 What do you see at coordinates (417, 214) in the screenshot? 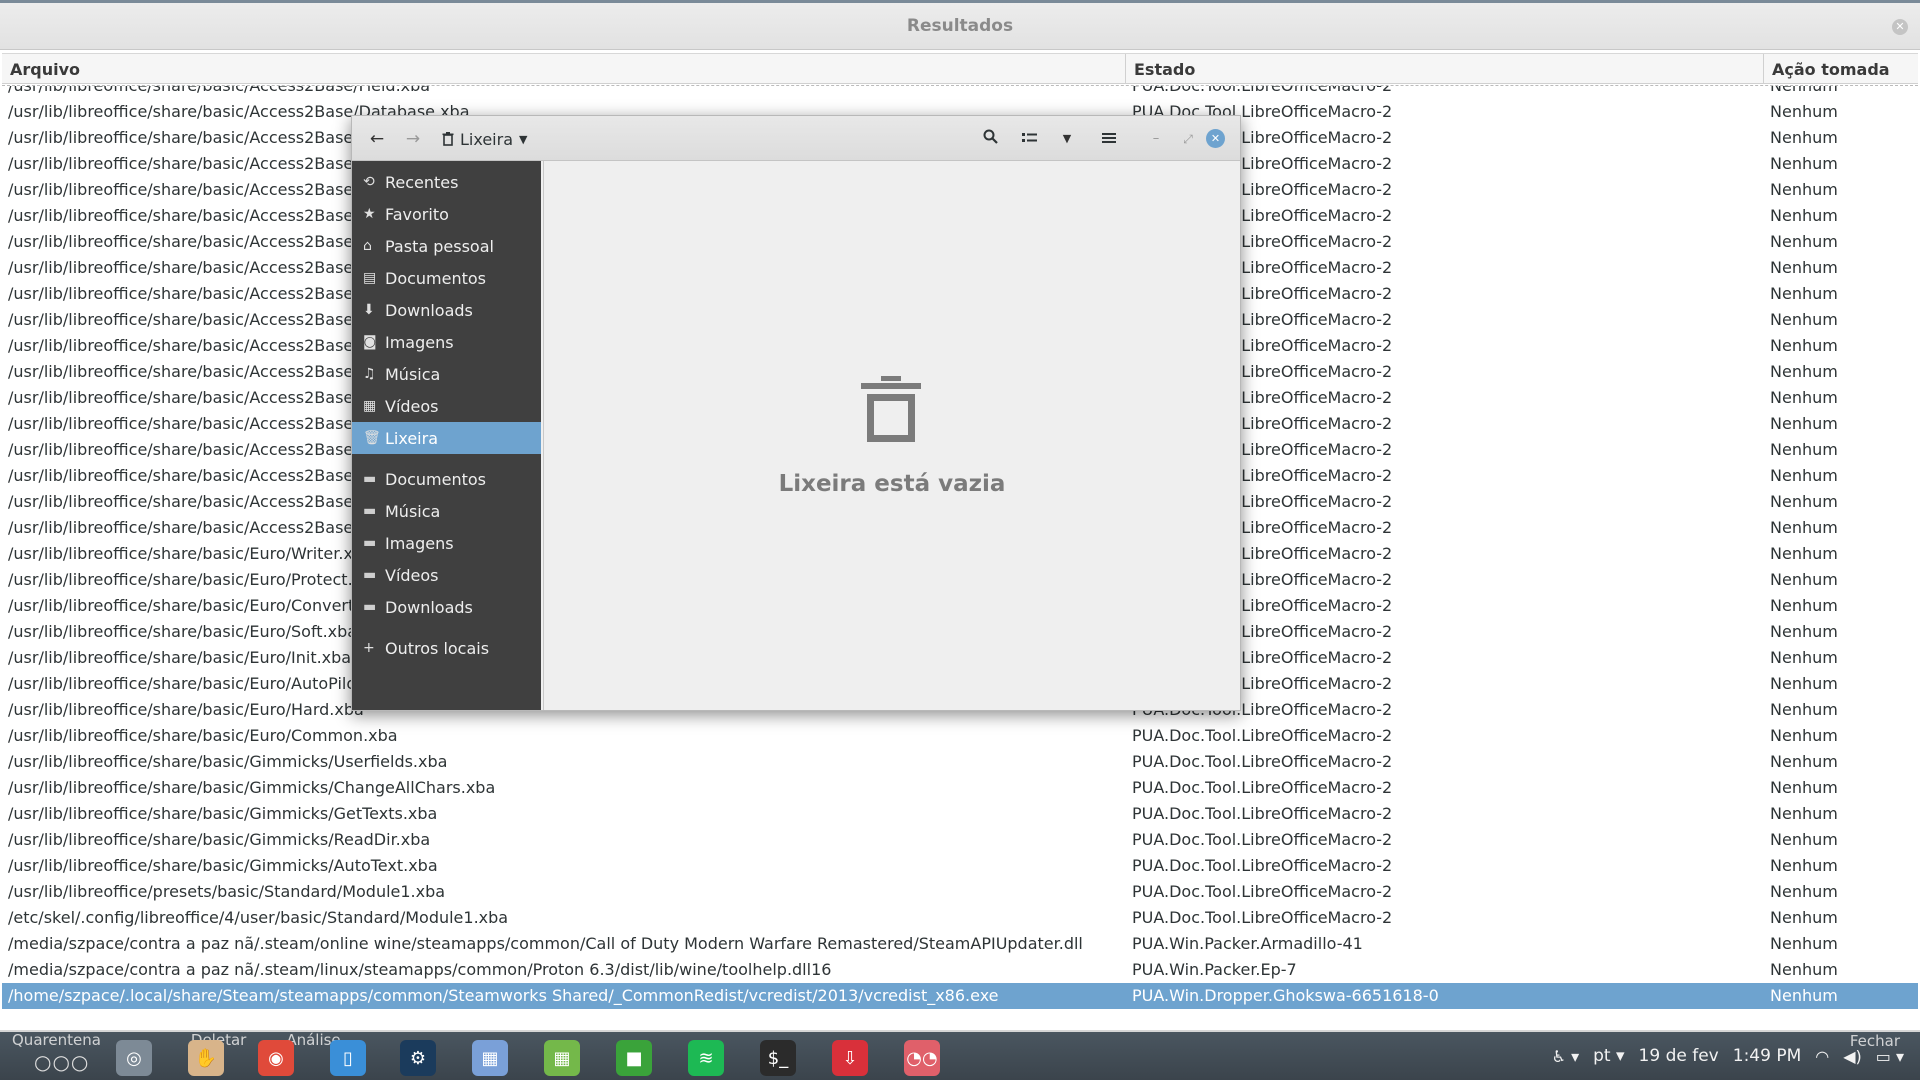
I see `sidebar-item-label: Favorito` at bounding box center [417, 214].